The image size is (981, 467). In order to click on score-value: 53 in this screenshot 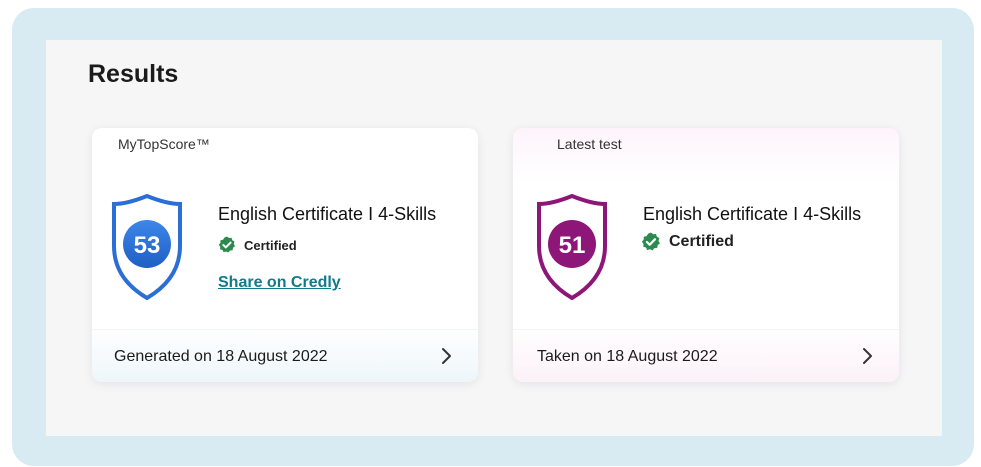, I will do `click(147, 245)`.